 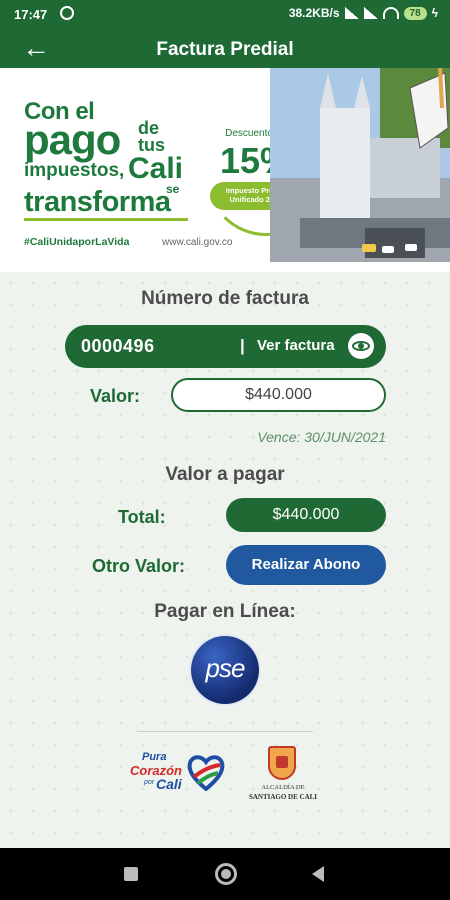 I want to click on banner-transforma: transforma, so click(x=97, y=202).